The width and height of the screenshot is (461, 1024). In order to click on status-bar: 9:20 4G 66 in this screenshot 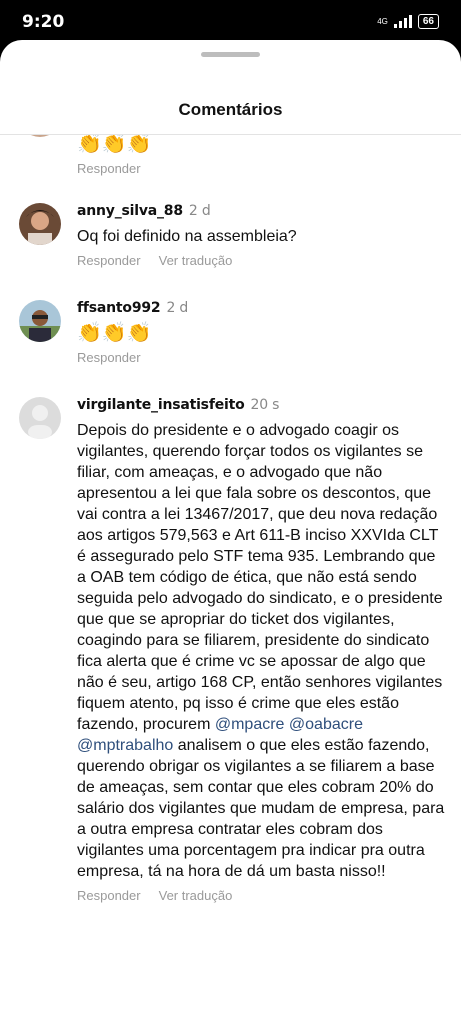, I will do `click(230, 20)`.